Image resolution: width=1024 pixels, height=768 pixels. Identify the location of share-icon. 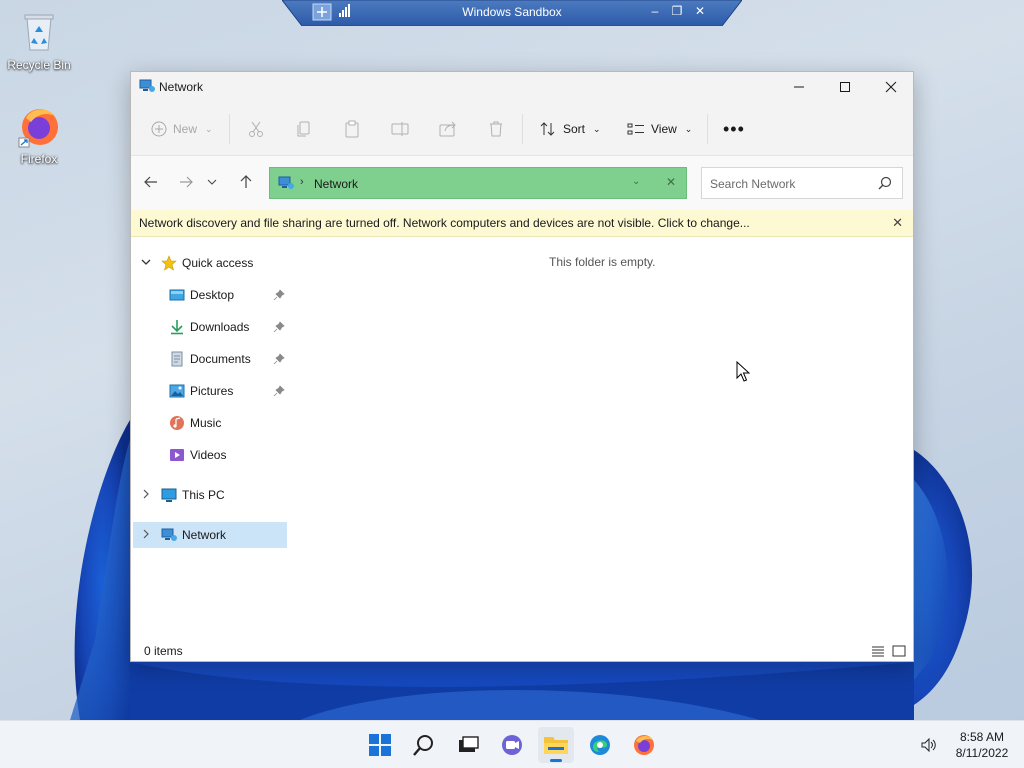
(447, 129).